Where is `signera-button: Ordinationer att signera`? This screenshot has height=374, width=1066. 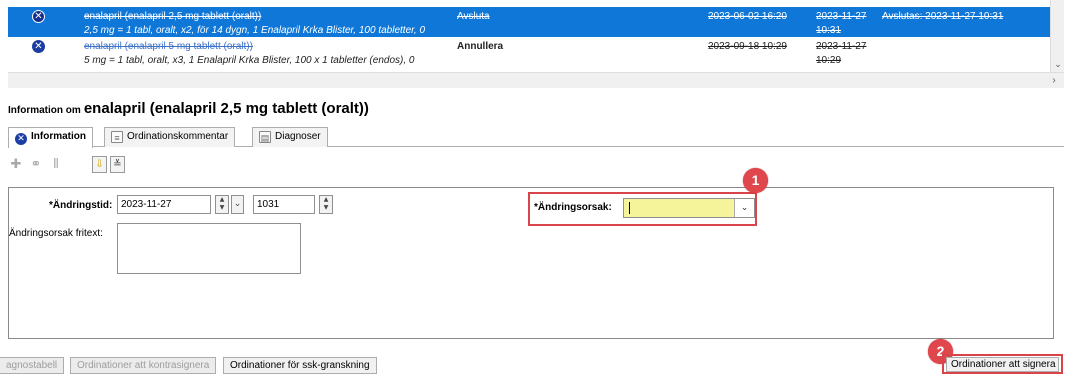
signera-button: Ordinationer att signera is located at coordinates (1002, 364).